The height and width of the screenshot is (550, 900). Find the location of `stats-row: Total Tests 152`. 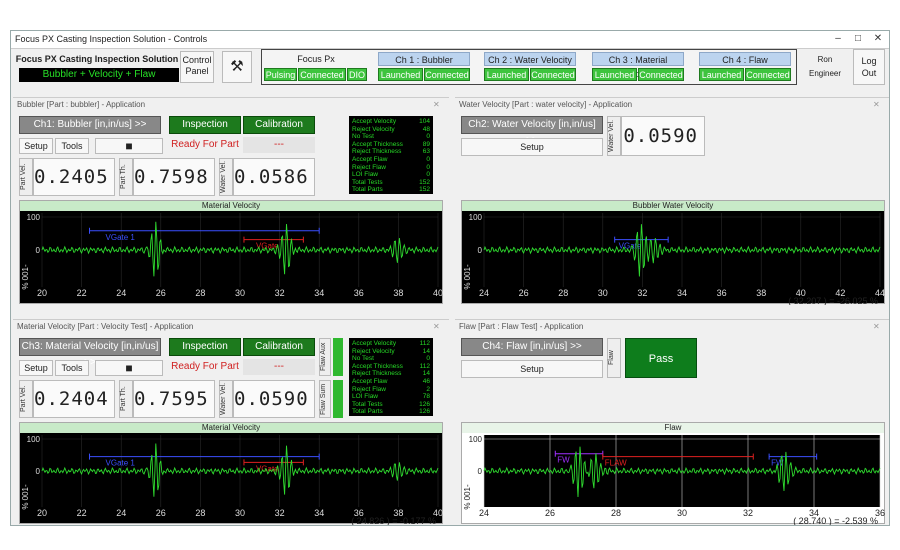

stats-row: Total Tests 152 is located at coordinates (391, 183).